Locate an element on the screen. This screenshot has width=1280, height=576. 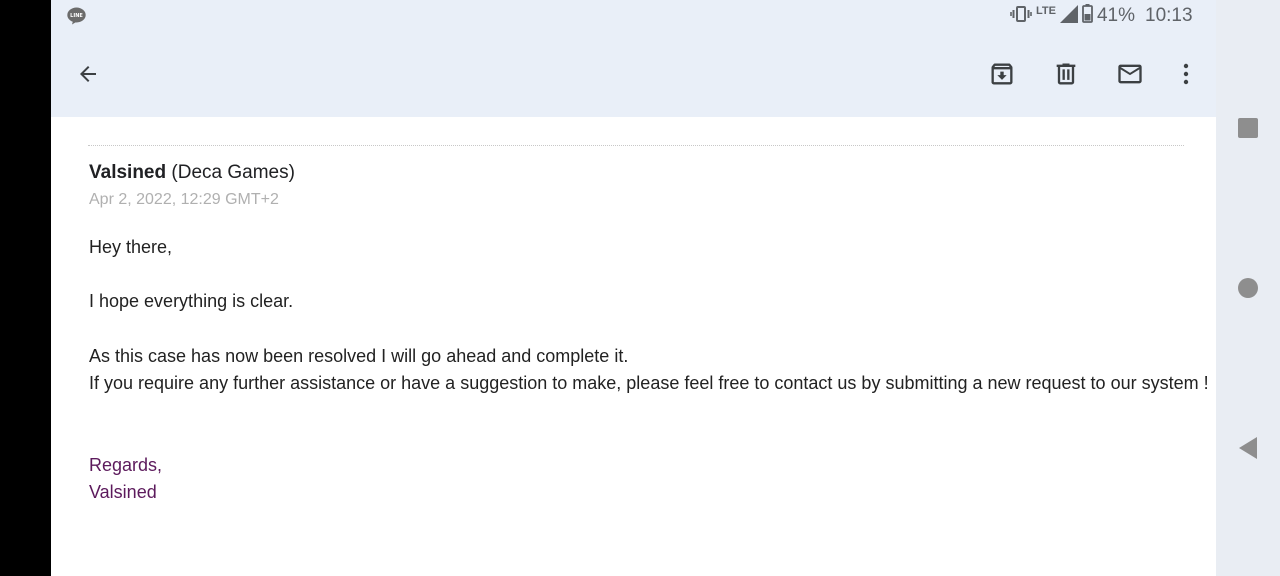
battery-icon is located at coordinates (1087, 16).